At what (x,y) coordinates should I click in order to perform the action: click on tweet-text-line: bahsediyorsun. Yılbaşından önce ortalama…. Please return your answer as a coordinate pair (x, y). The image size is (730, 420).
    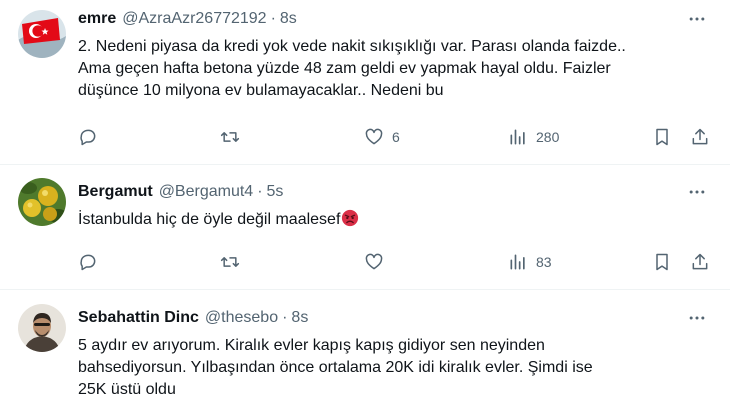
    Looking at the image, I should click on (335, 367).